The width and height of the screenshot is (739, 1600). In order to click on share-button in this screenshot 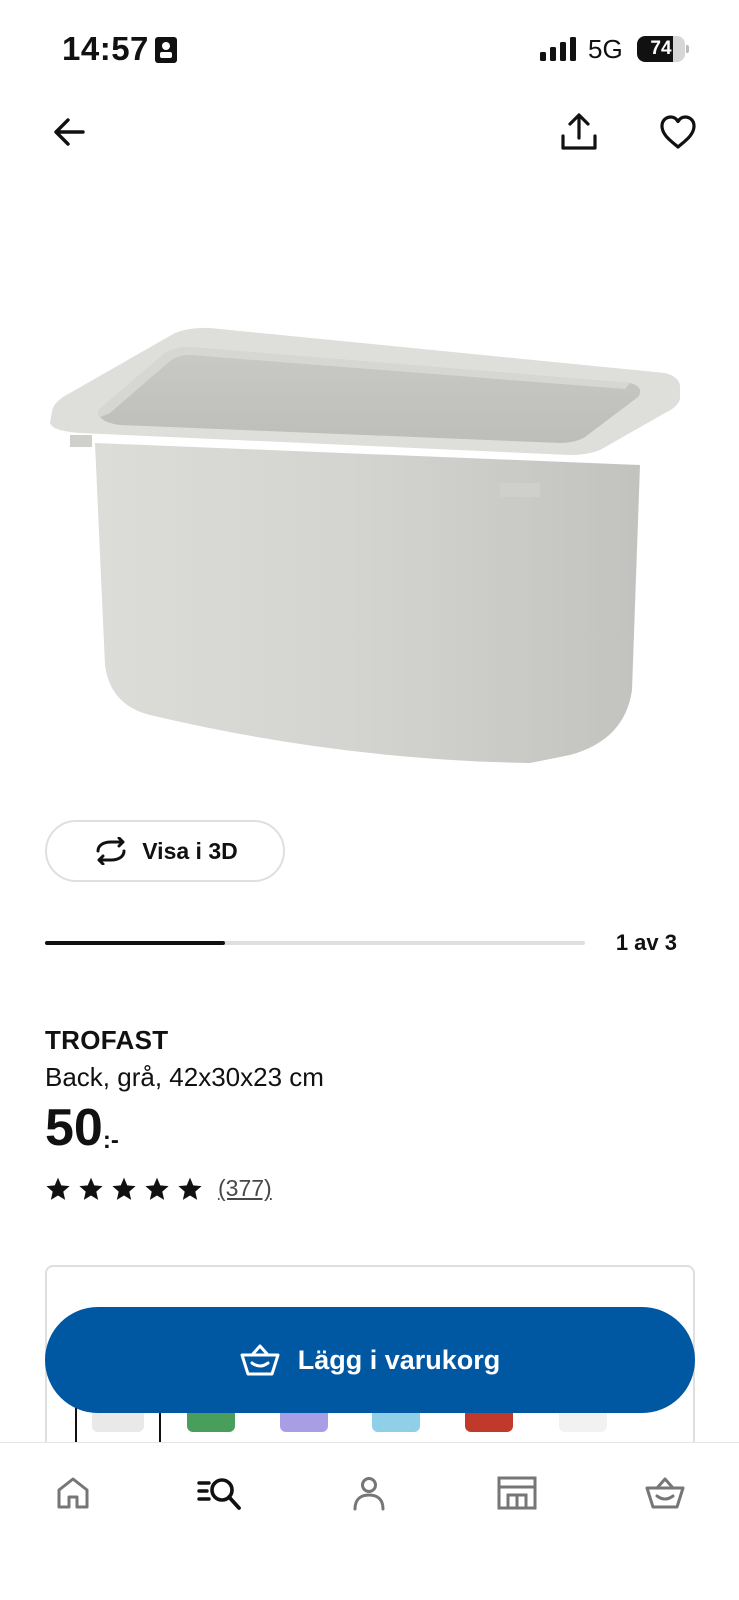, I will do `click(579, 132)`.